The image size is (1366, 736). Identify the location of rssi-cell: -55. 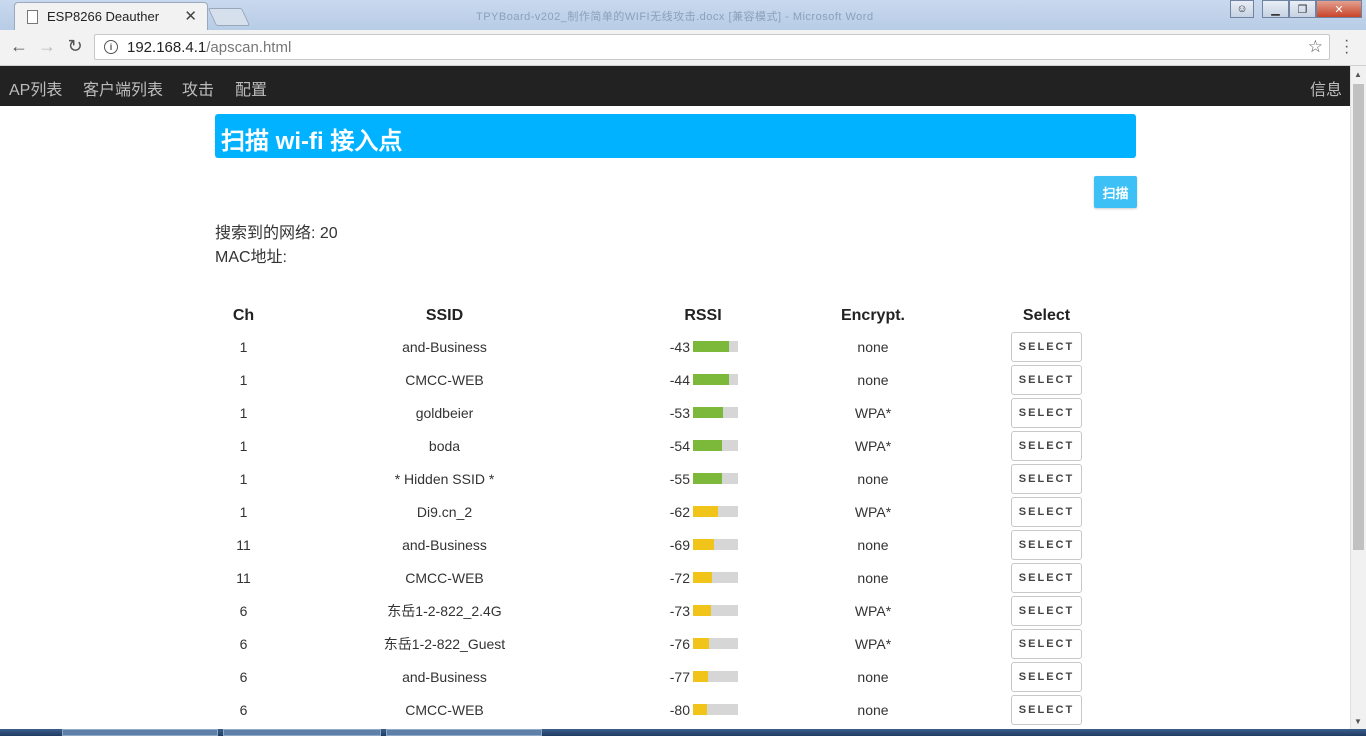
(703, 478).